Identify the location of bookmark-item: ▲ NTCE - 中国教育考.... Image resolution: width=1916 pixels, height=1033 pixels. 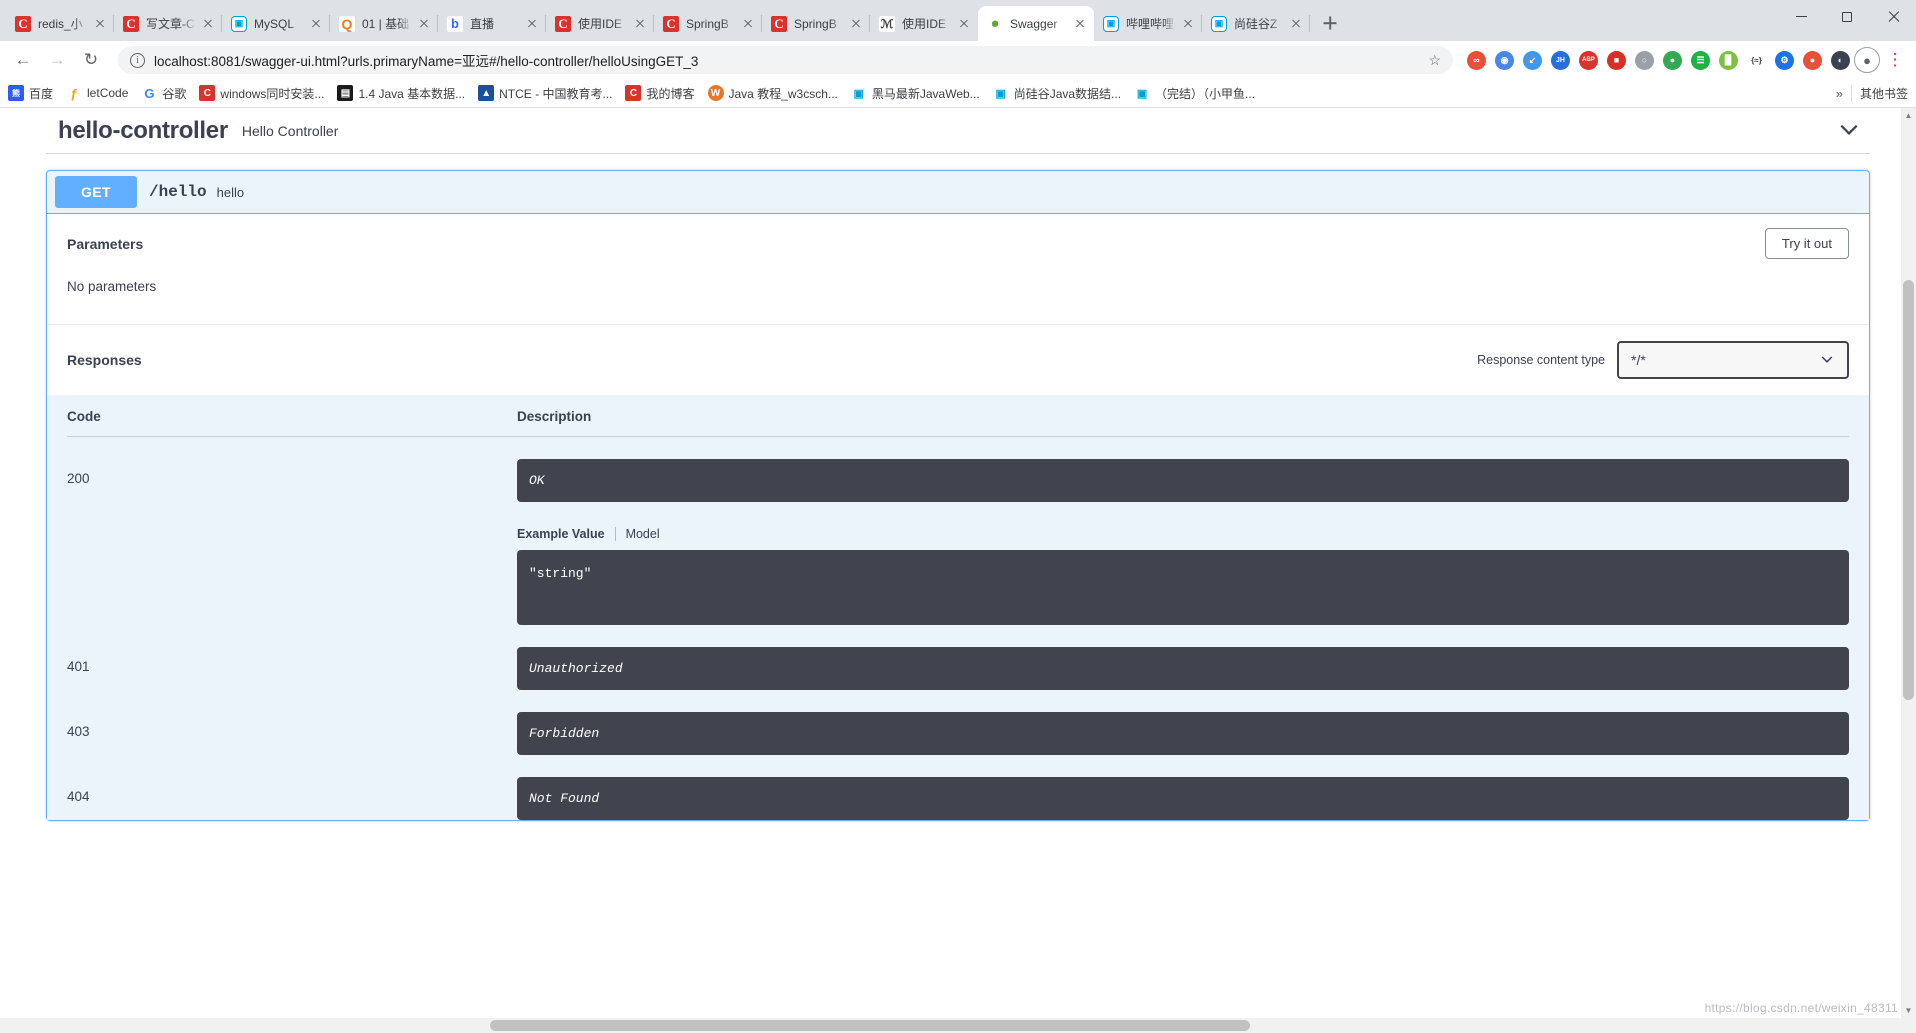
(545, 93).